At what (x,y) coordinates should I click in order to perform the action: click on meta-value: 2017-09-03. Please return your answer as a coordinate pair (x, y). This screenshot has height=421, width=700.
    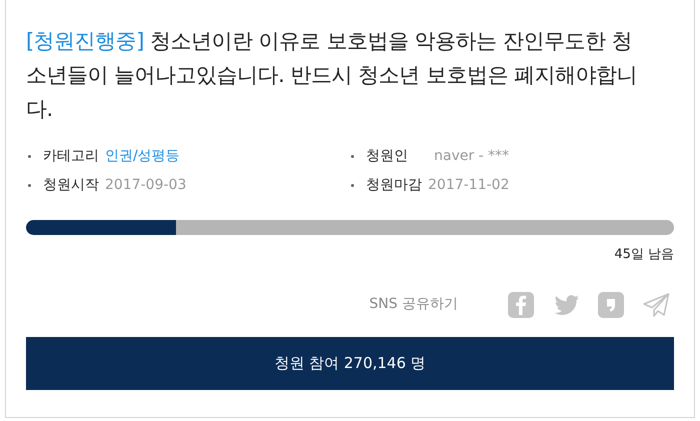
    Looking at the image, I should click on (145, 185).